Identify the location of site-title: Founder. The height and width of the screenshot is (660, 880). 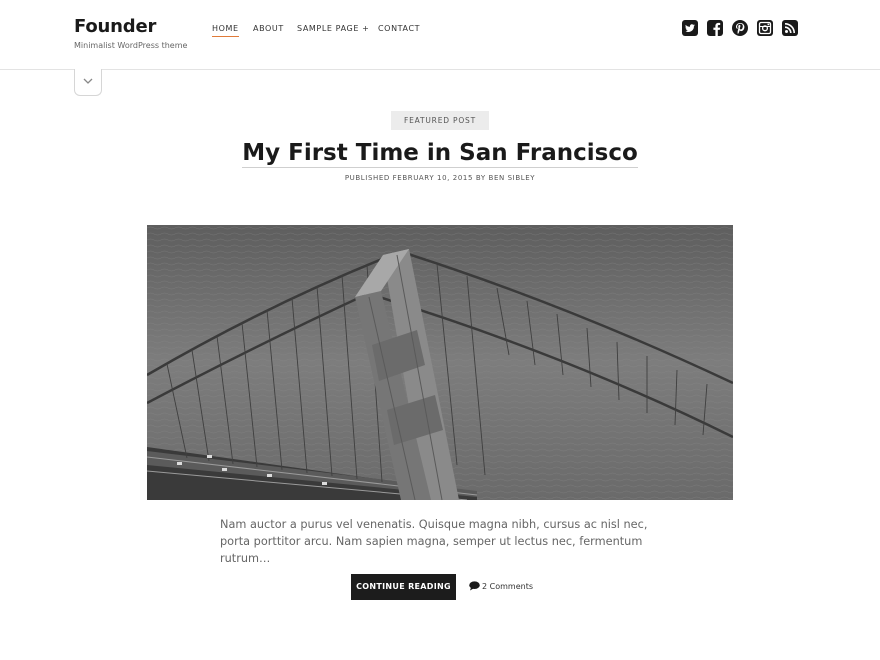
(115, 26).